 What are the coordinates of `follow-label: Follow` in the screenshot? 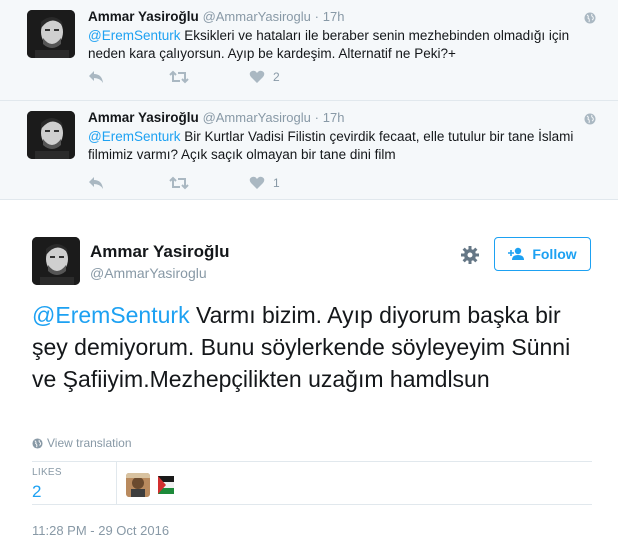 It's located at (554, 254).